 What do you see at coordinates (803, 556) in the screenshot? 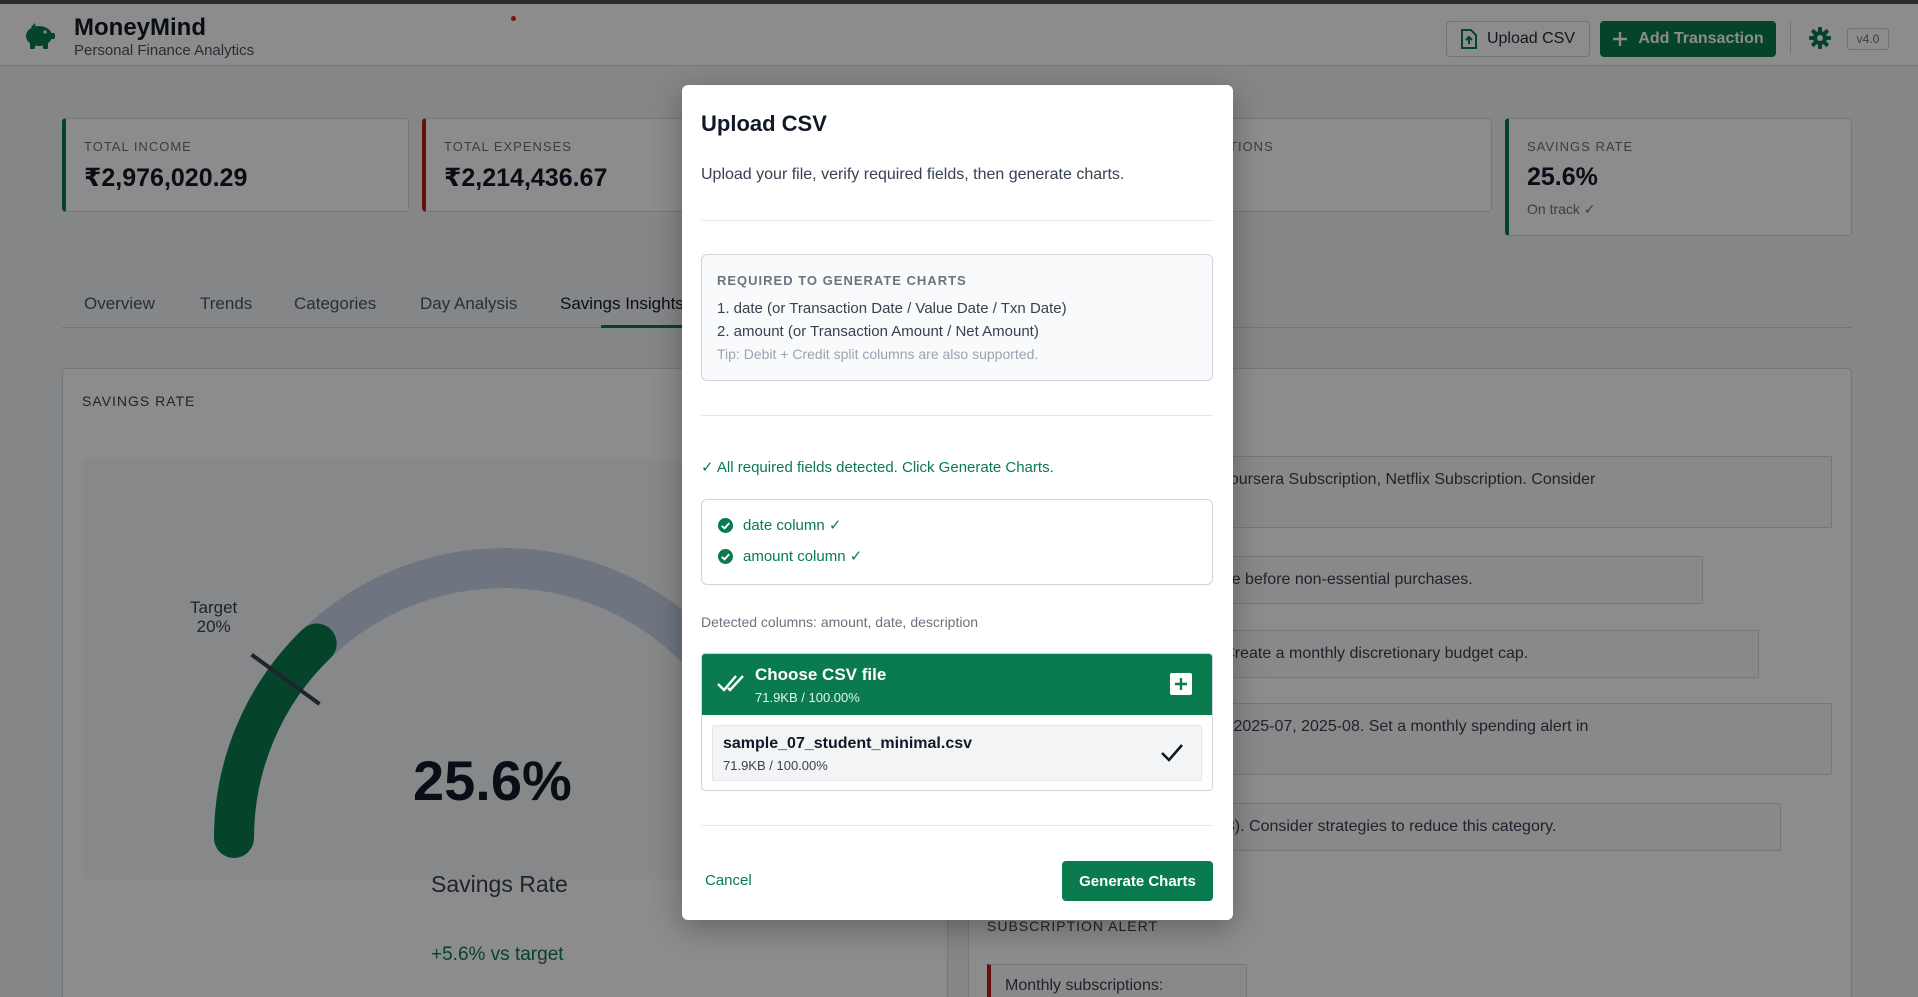
I see `detected-field-label: amount column ✓` at bounding box center [803, 556].